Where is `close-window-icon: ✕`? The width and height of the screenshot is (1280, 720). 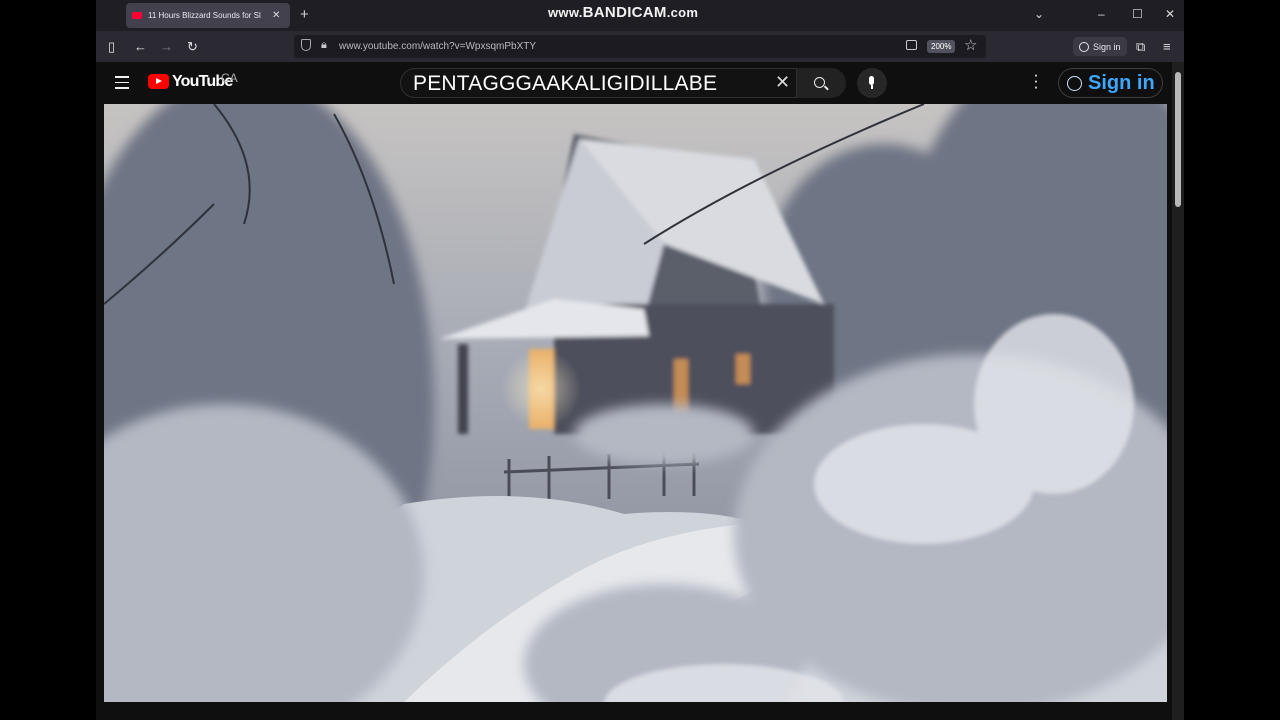
close-window-icon: ✕ is located at coordinates (1170, 14).